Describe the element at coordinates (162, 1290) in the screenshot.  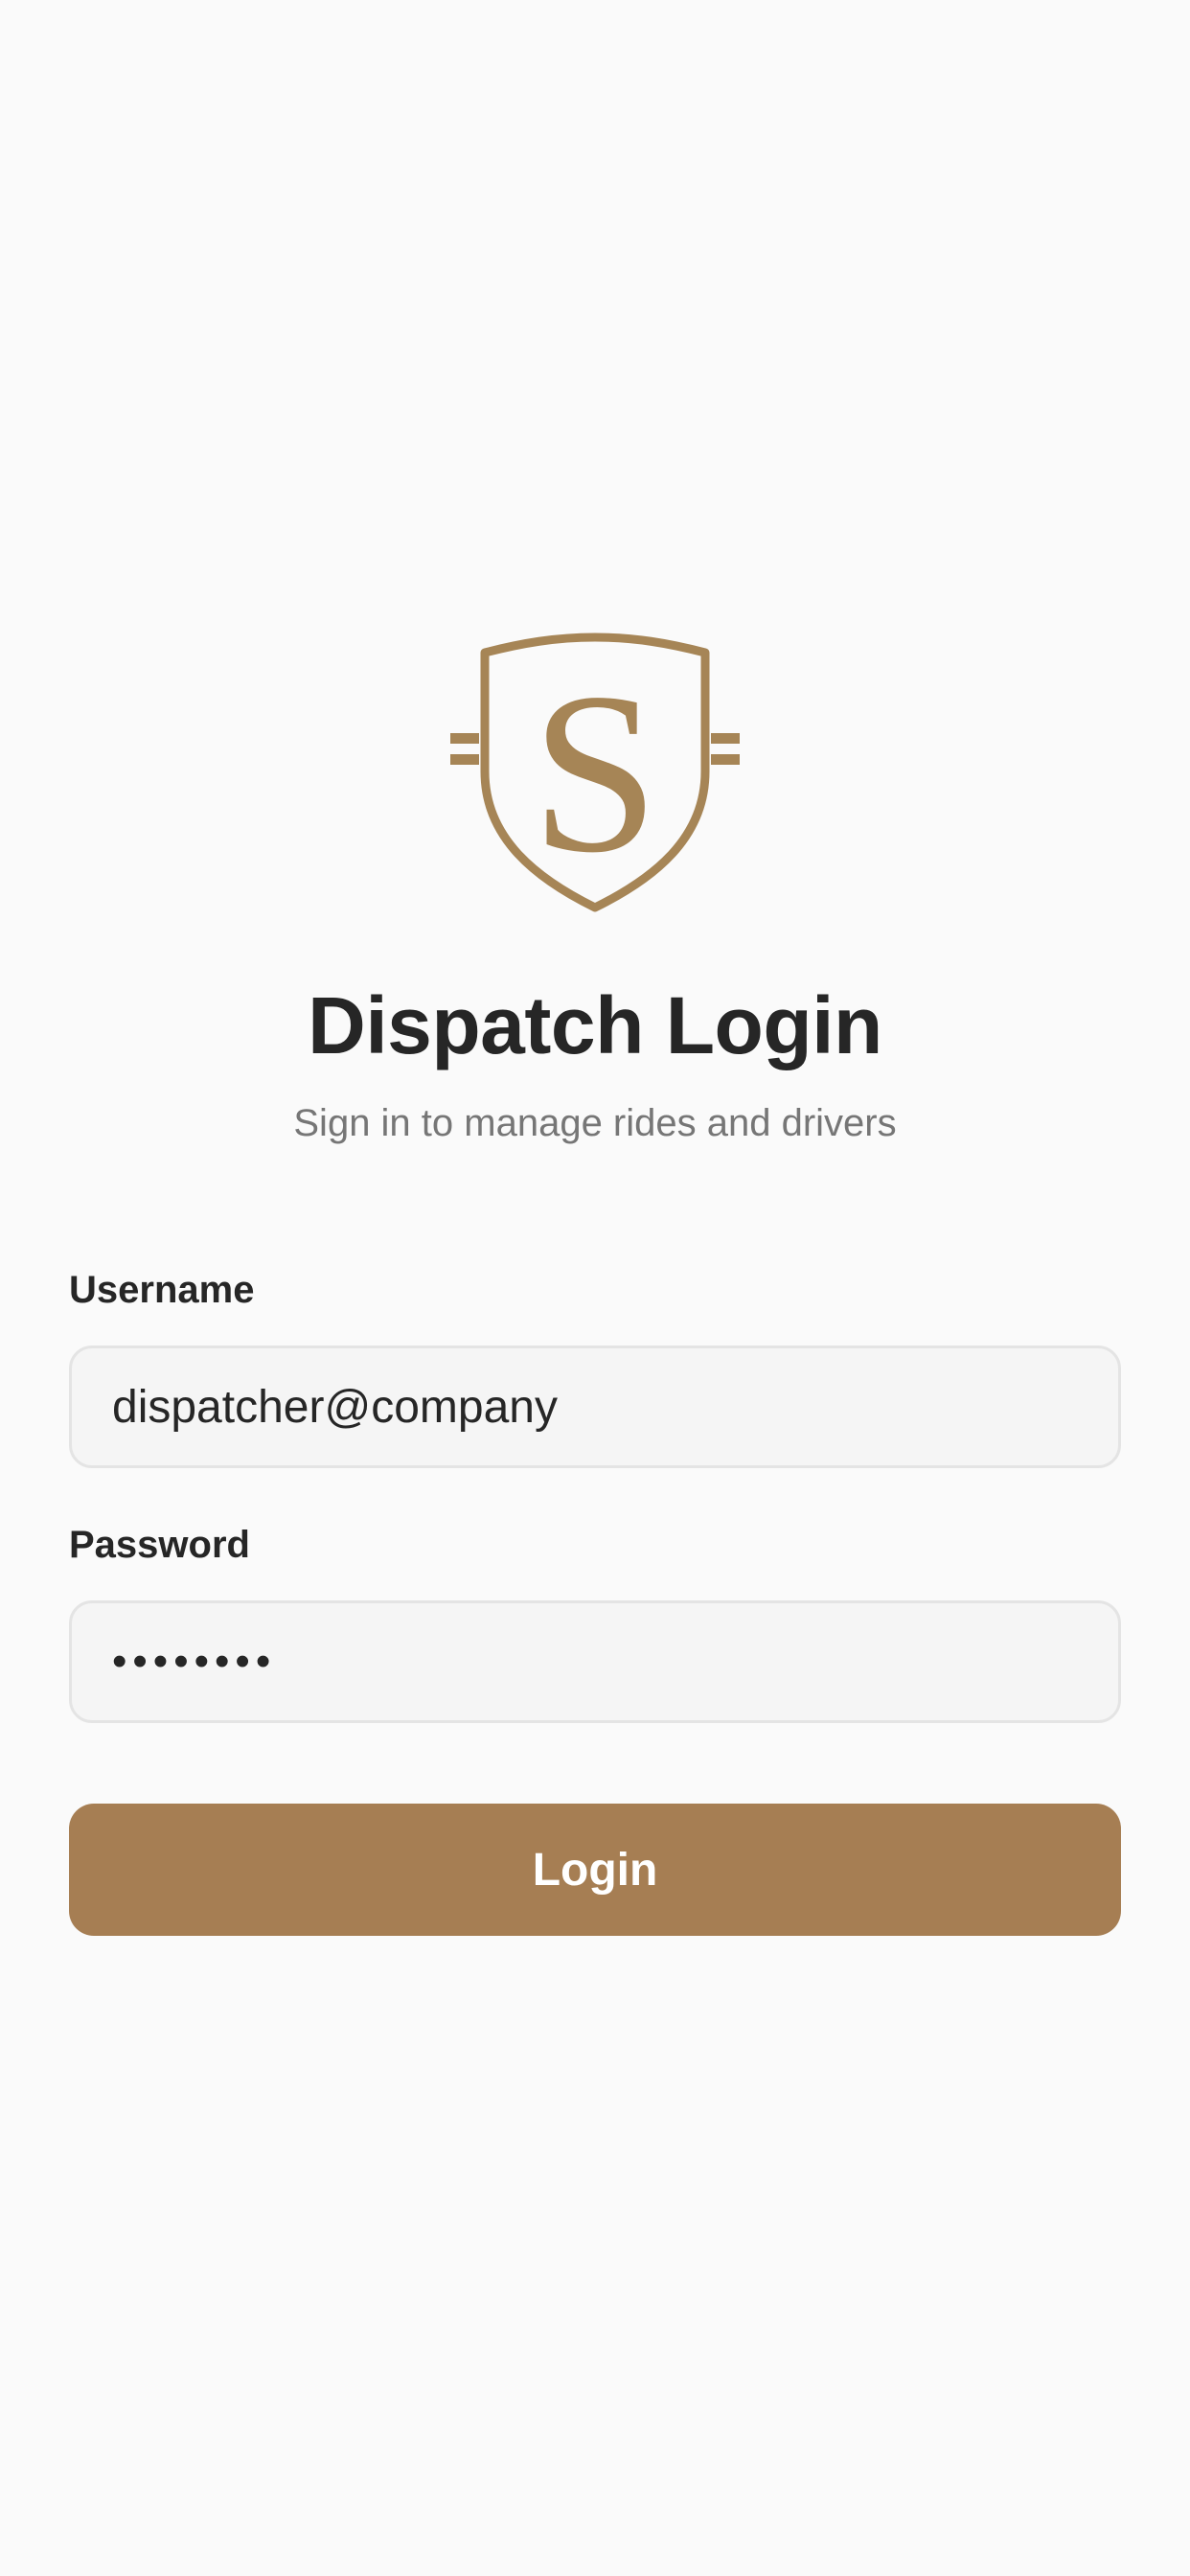
I see `username-label: Username` at that location.